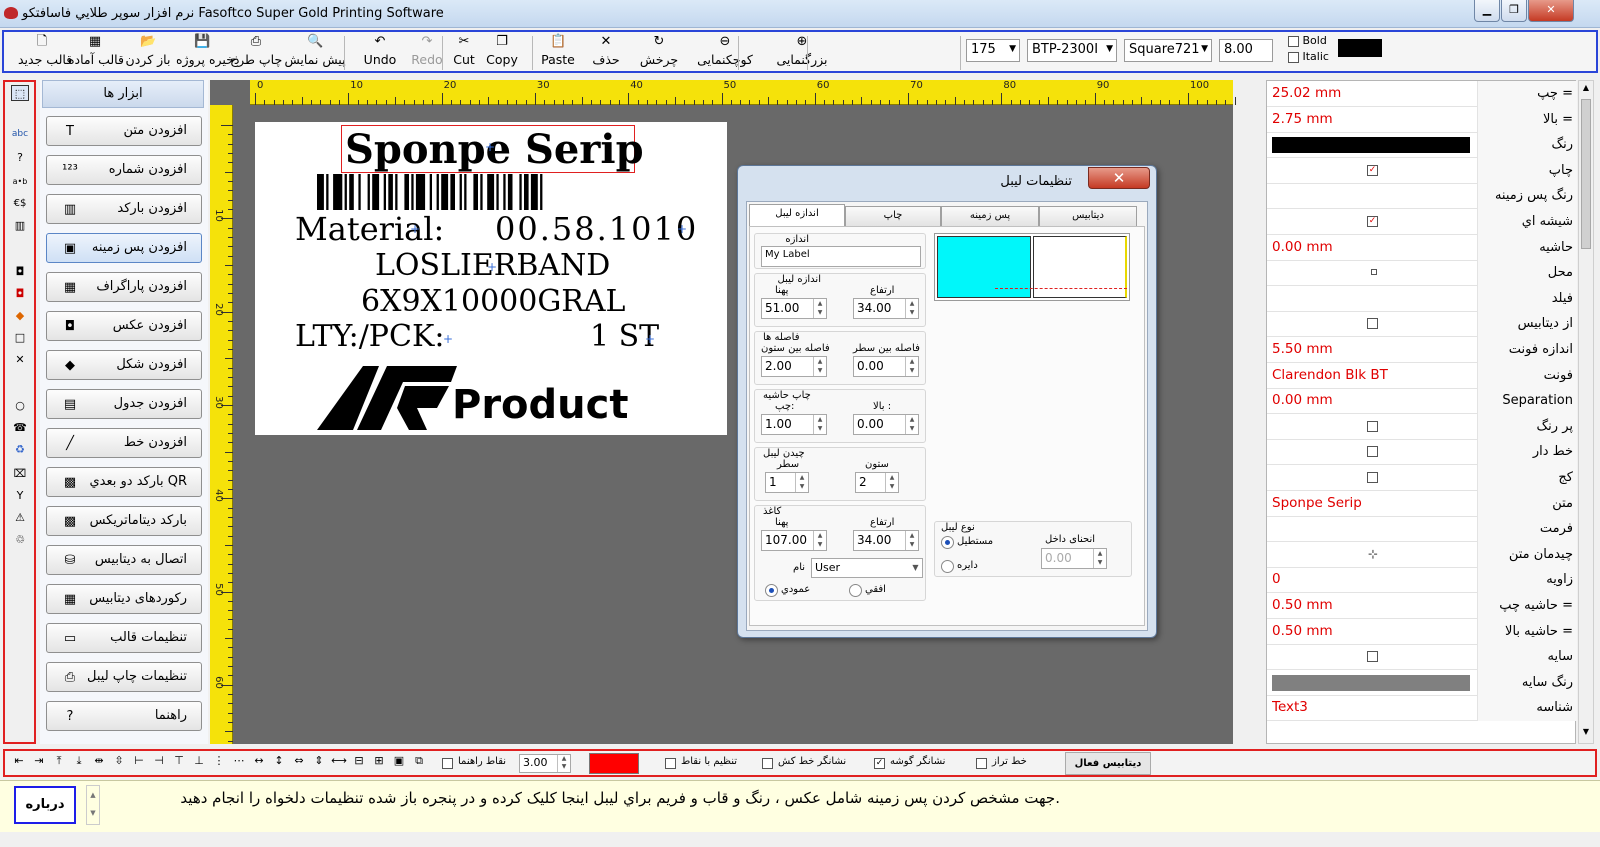  What do you see at coordinates (1168, 50) in the screenshot?
I see `font-select: Square721 ▼` at bounding box center [1168, 50].